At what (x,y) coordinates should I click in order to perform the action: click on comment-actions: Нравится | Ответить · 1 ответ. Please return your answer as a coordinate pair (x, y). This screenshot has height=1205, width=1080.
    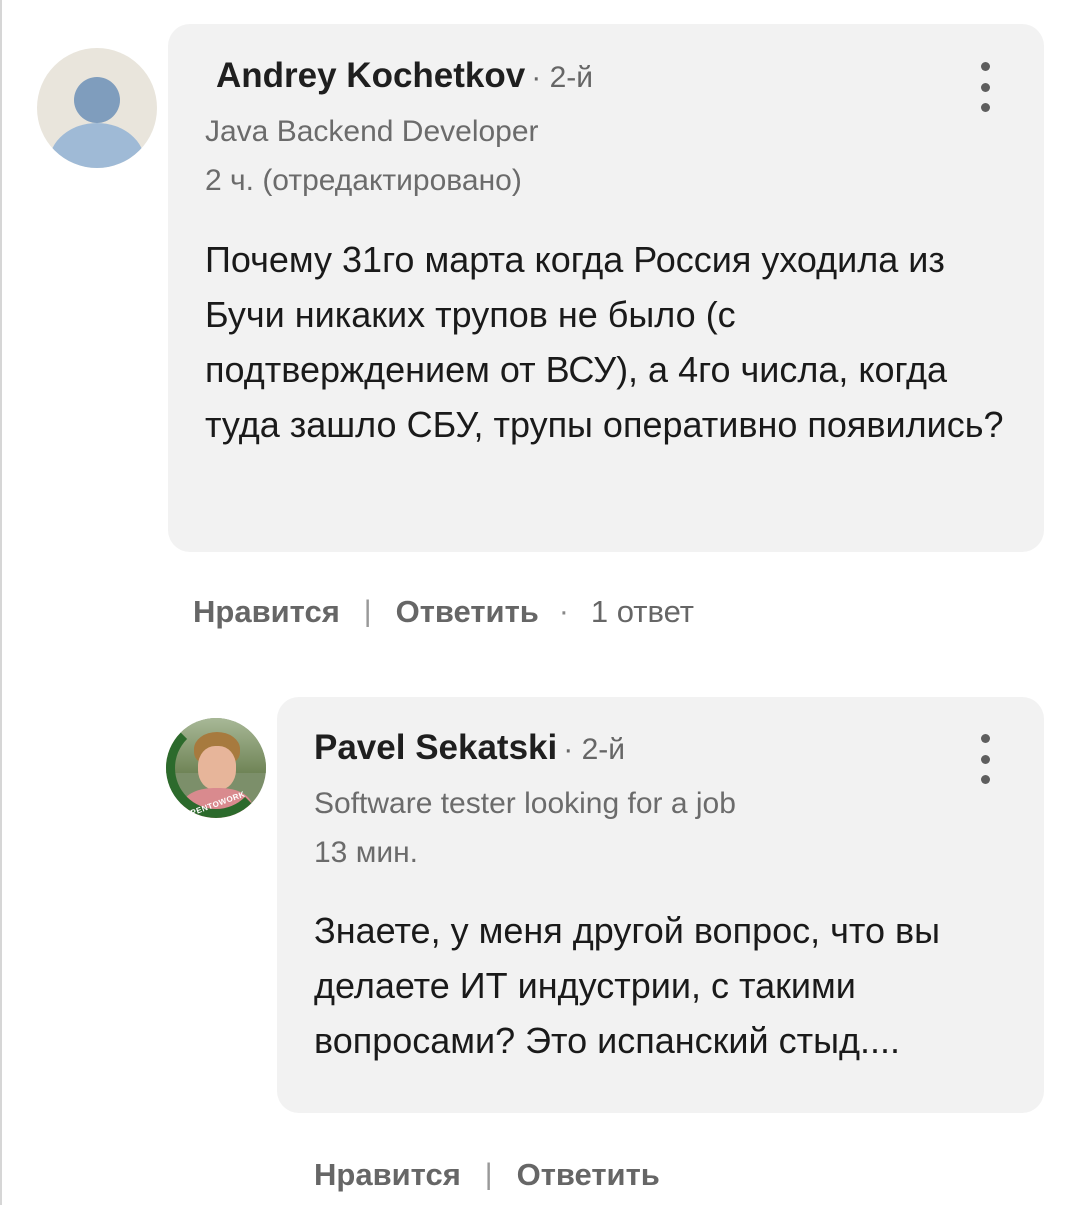
    Looking at the image, I should click on (443, 612).